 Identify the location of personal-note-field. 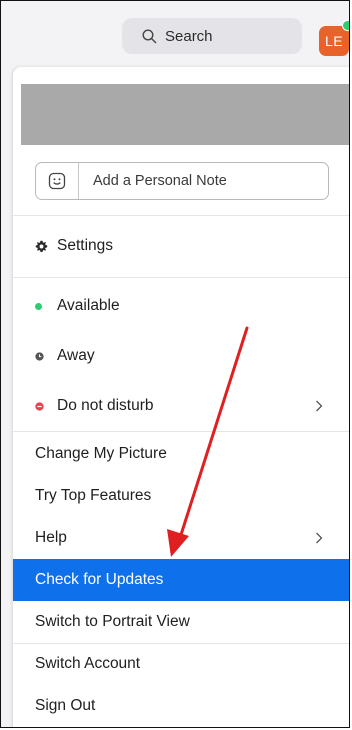
(182, 181).